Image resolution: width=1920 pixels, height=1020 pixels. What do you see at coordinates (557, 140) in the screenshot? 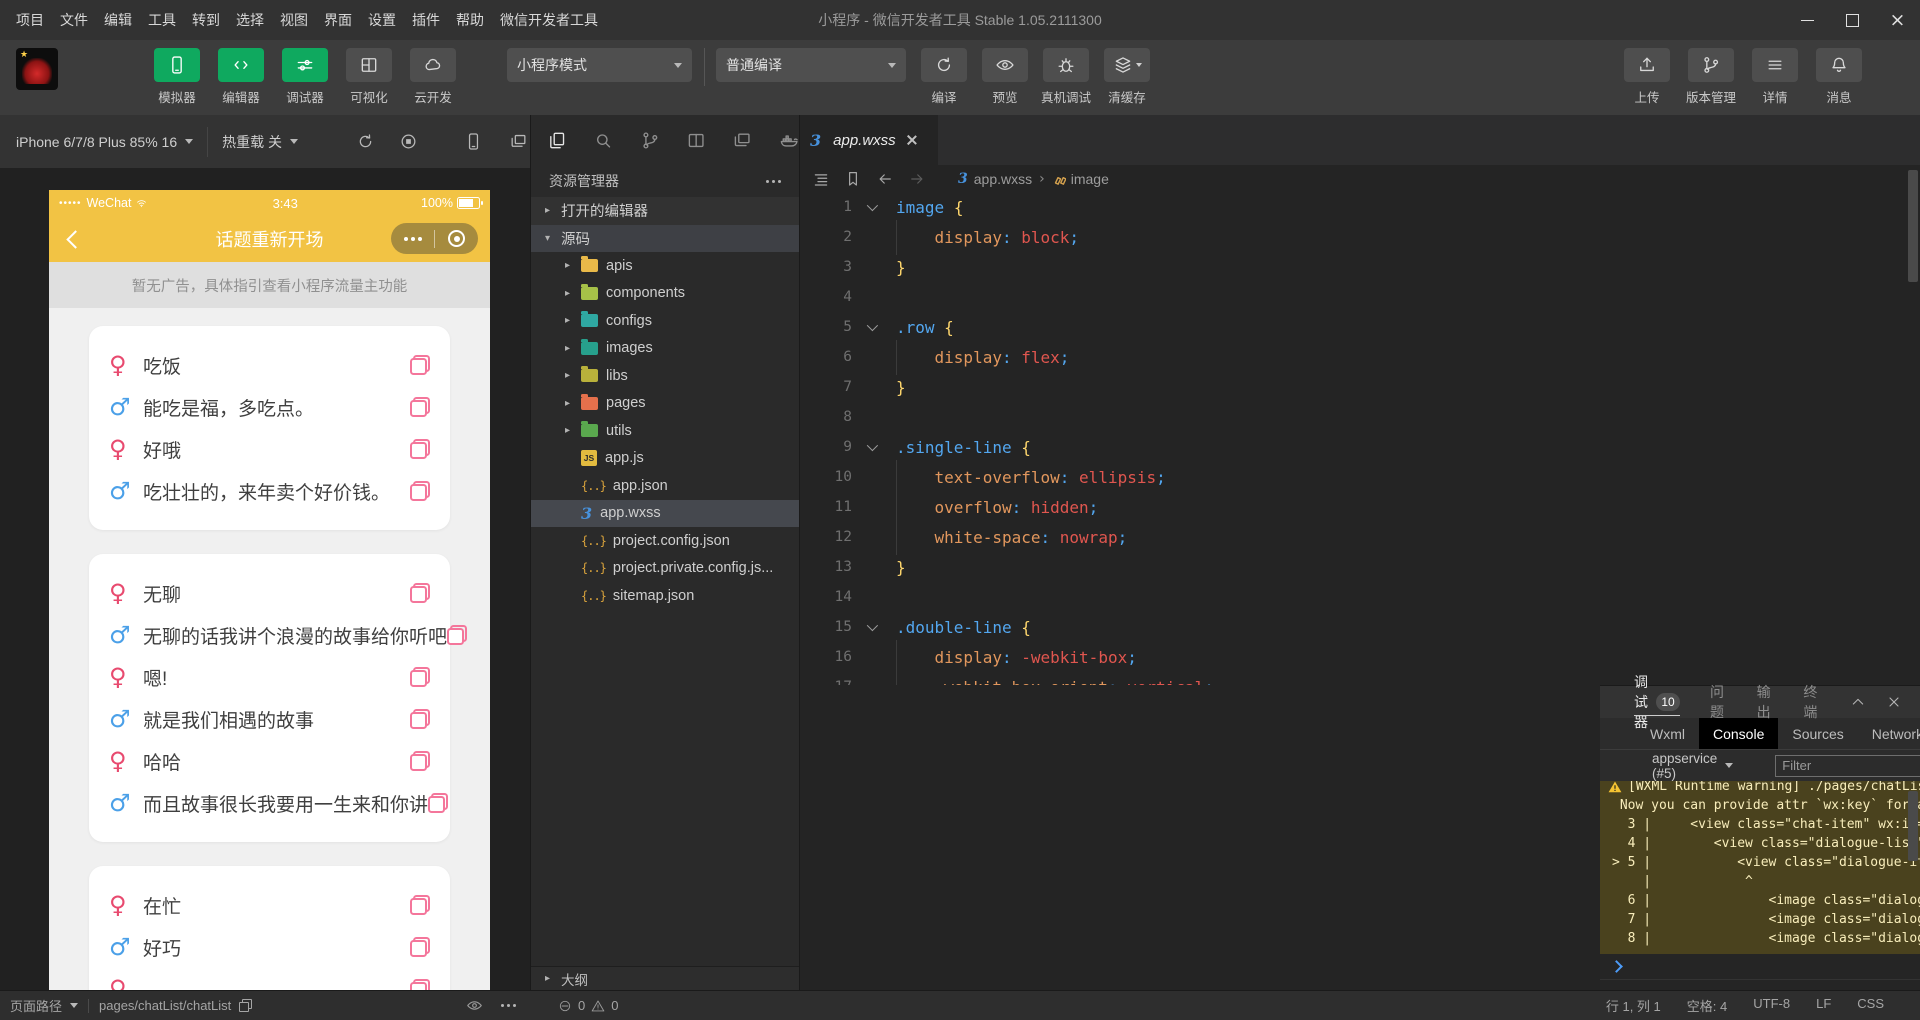
I see `files-icon` at bounding box center [557, 140].